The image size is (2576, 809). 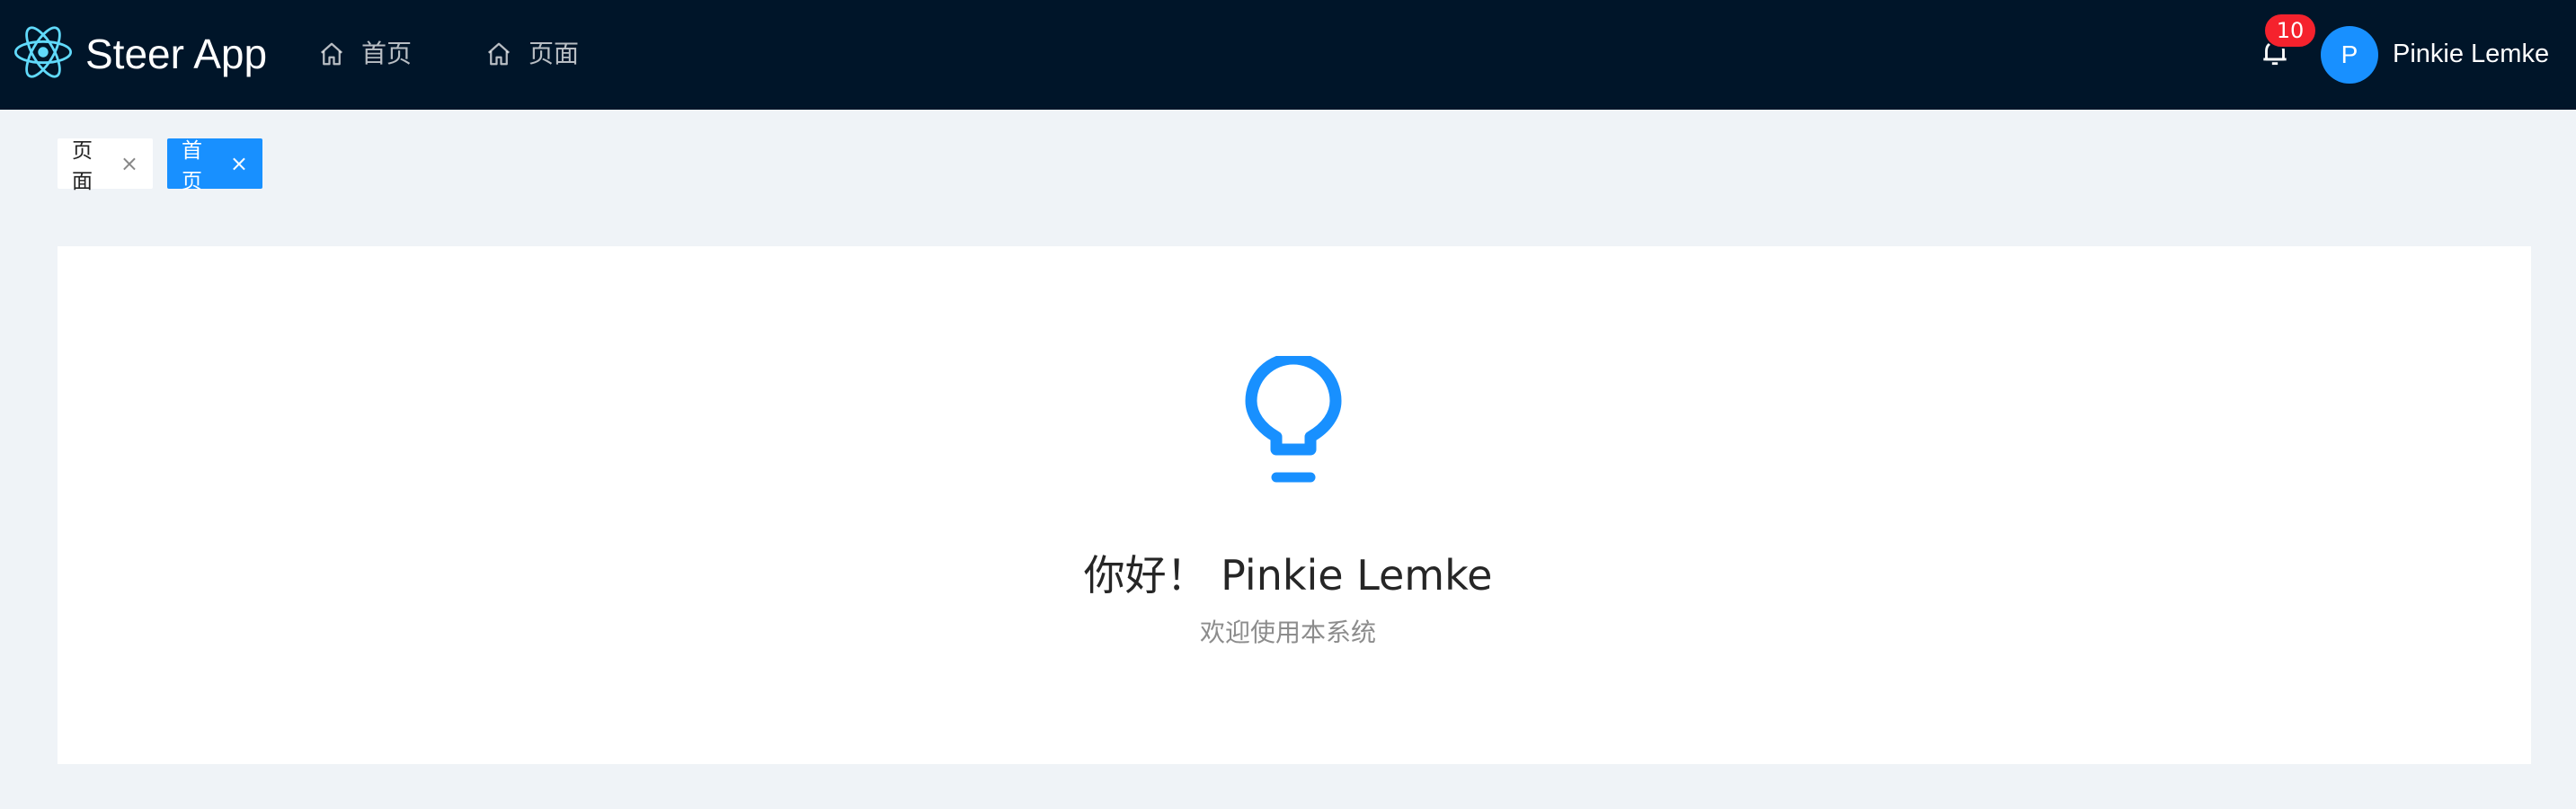 I want to click on tab-home: 首页 ×, so click(x=214, y=165).